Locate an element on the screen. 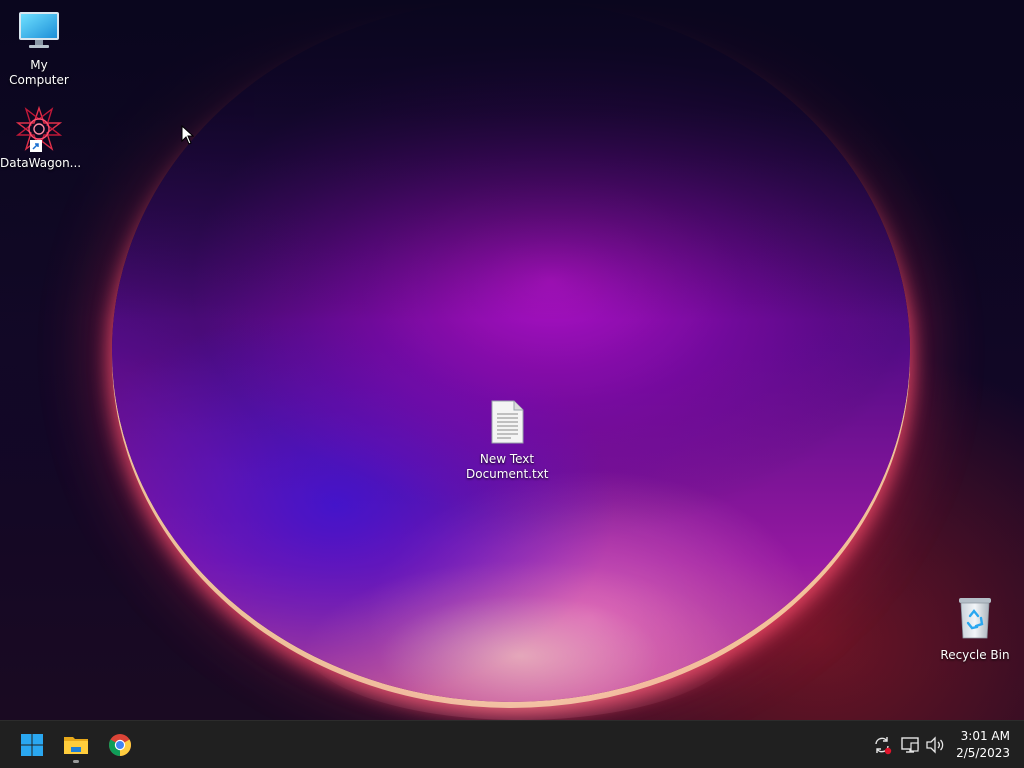 Image resolution: width=1024 pixels, height=768 pixels. recycle-bin-icon is located at coordinates (975, 620).